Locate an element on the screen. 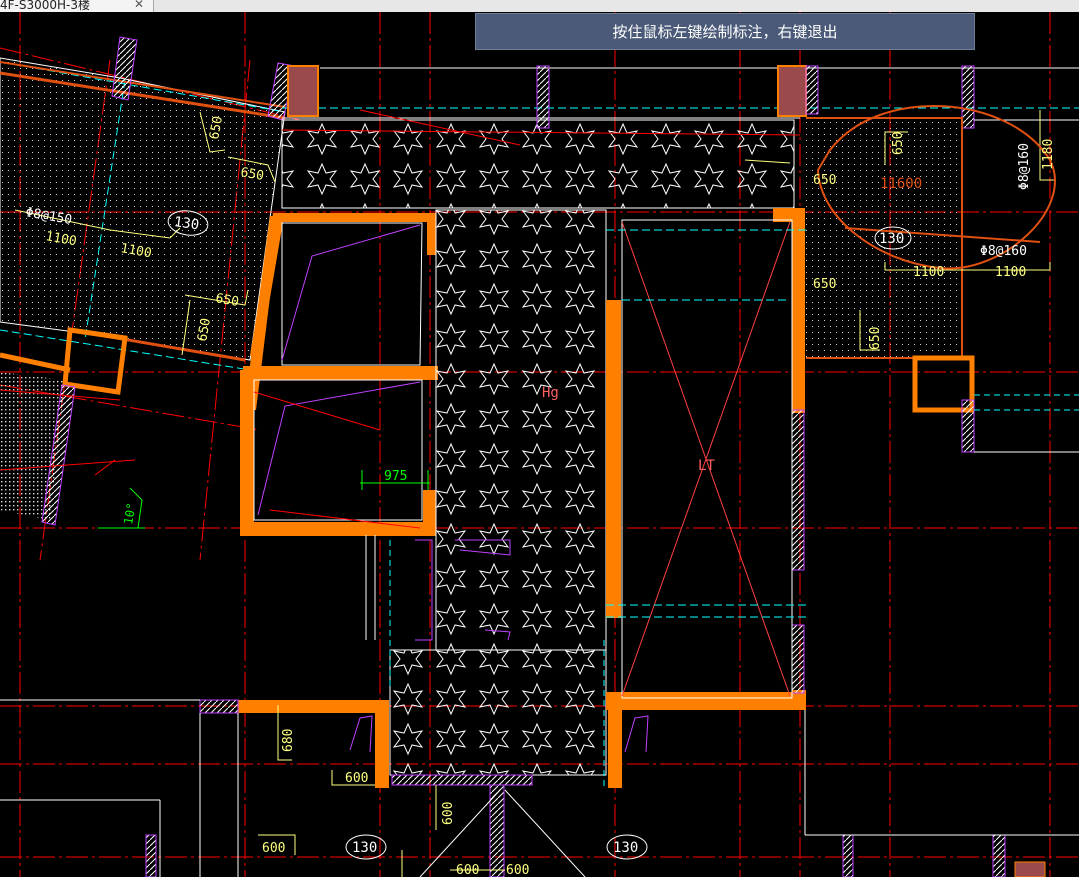 The image size is (1079, 877). dim-600-a: 600 is located at coordinates (356, 778).